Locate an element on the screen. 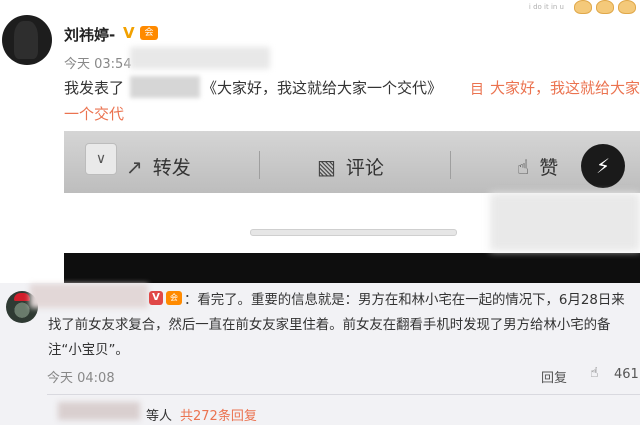 The height and width of the screenshot is (425, 640). lightning-icon: ⚡ is located at coordinates (603, 166).